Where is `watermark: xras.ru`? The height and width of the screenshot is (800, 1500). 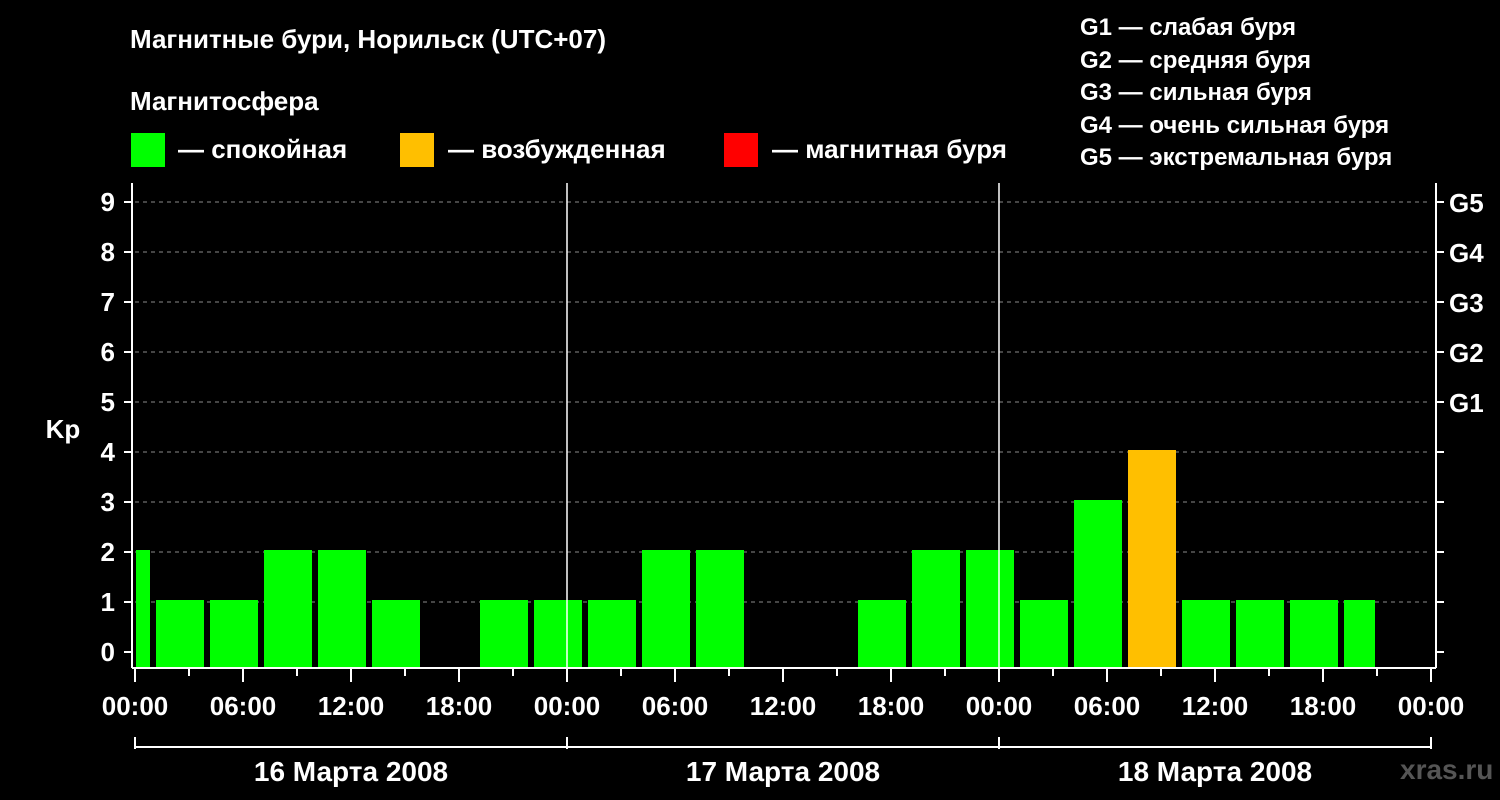 watermark: xras.ru is located at coordinates (1447, 769).